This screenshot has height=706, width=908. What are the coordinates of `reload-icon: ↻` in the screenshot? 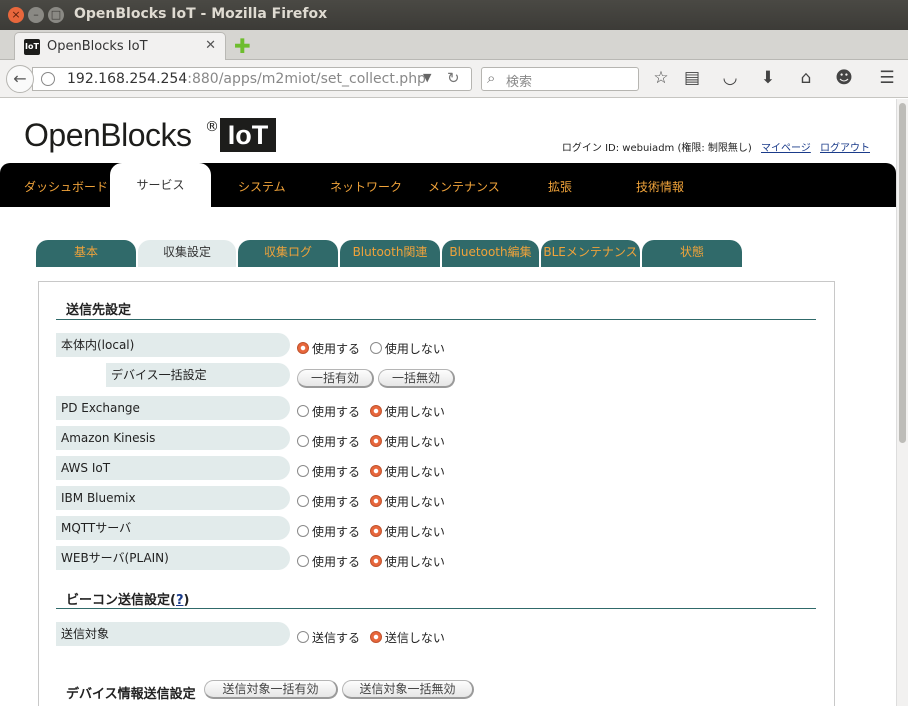 It's located at (453, 78).